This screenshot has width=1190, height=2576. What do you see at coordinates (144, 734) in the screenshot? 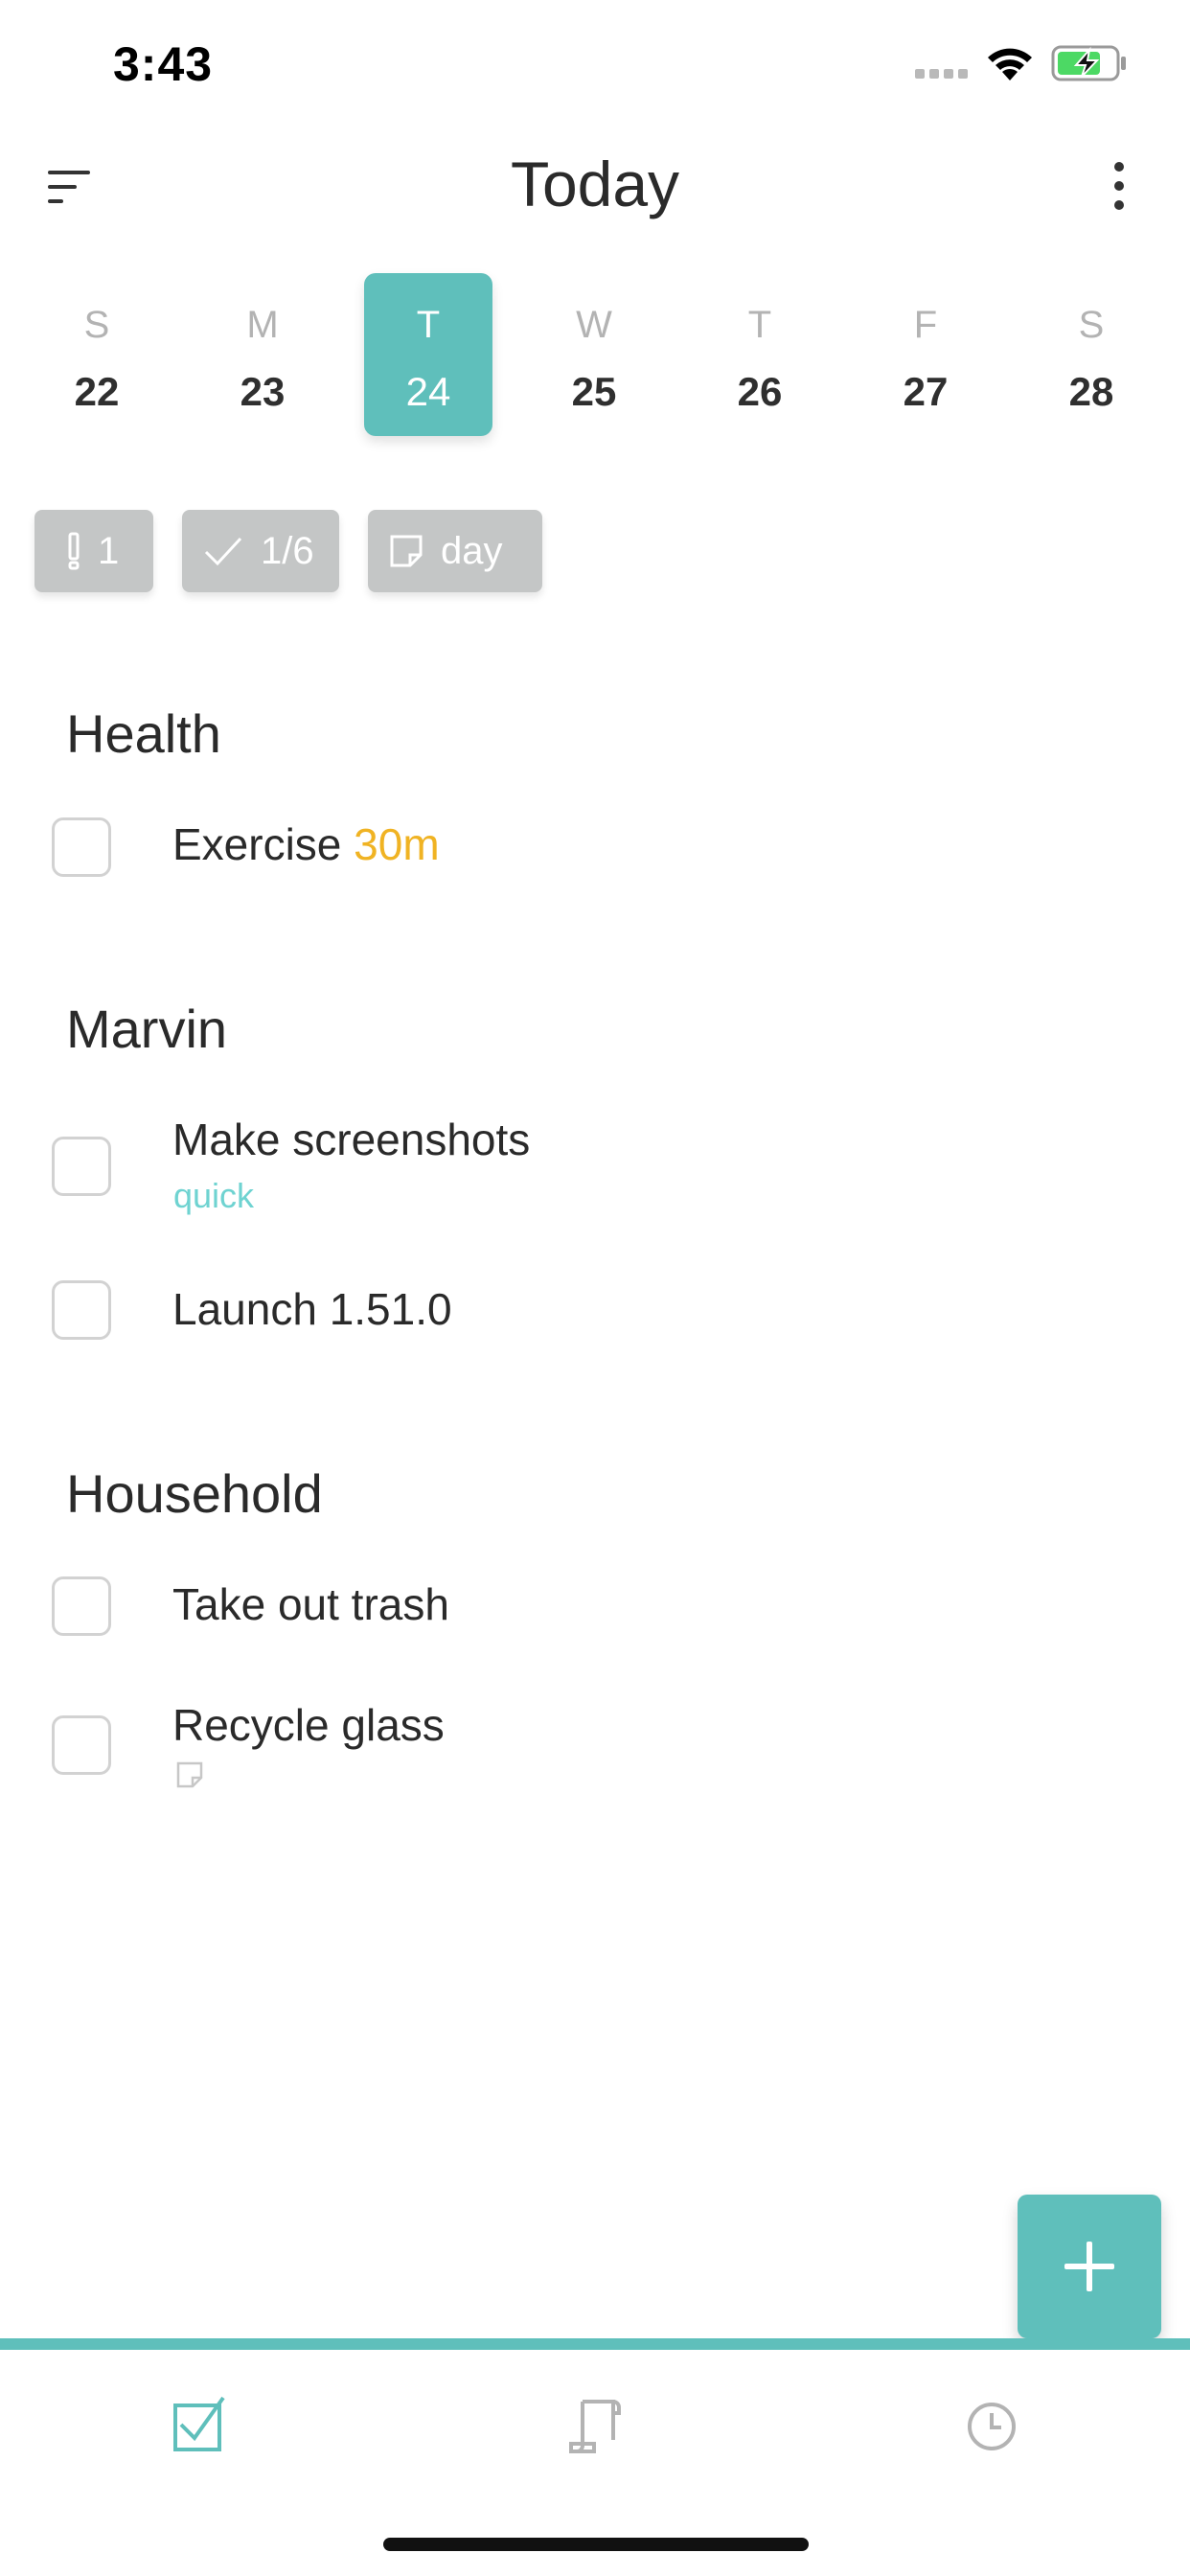
I see `section-title-health: Health` at bounding box center [144, 734].